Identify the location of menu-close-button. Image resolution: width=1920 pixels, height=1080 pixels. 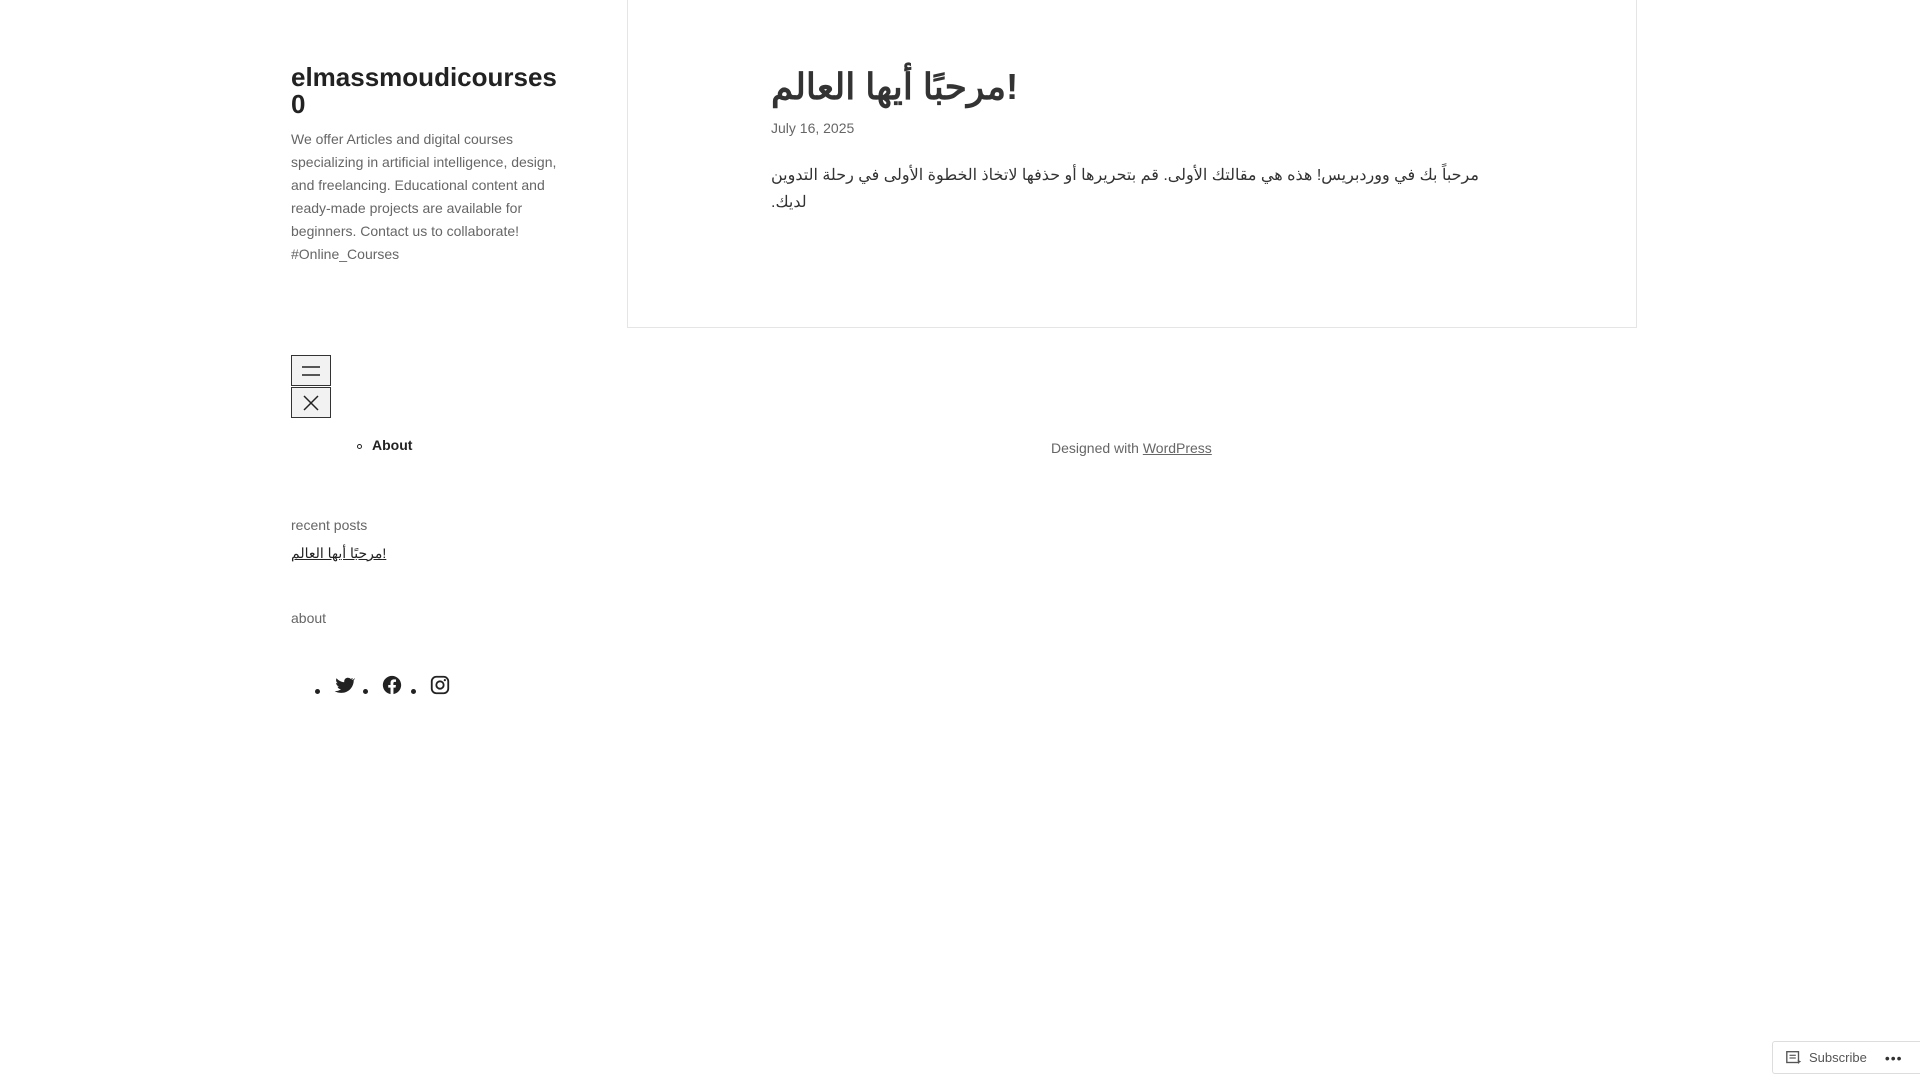
(311, 402).